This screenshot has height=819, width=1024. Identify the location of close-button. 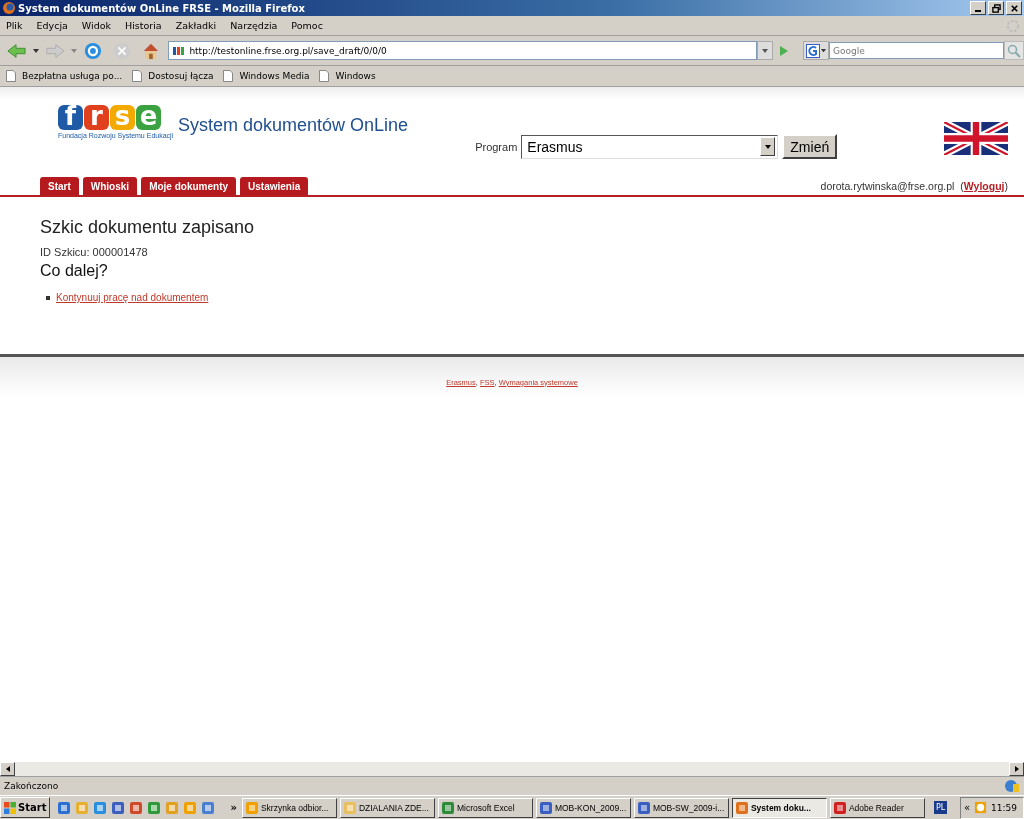
(1014, 8).